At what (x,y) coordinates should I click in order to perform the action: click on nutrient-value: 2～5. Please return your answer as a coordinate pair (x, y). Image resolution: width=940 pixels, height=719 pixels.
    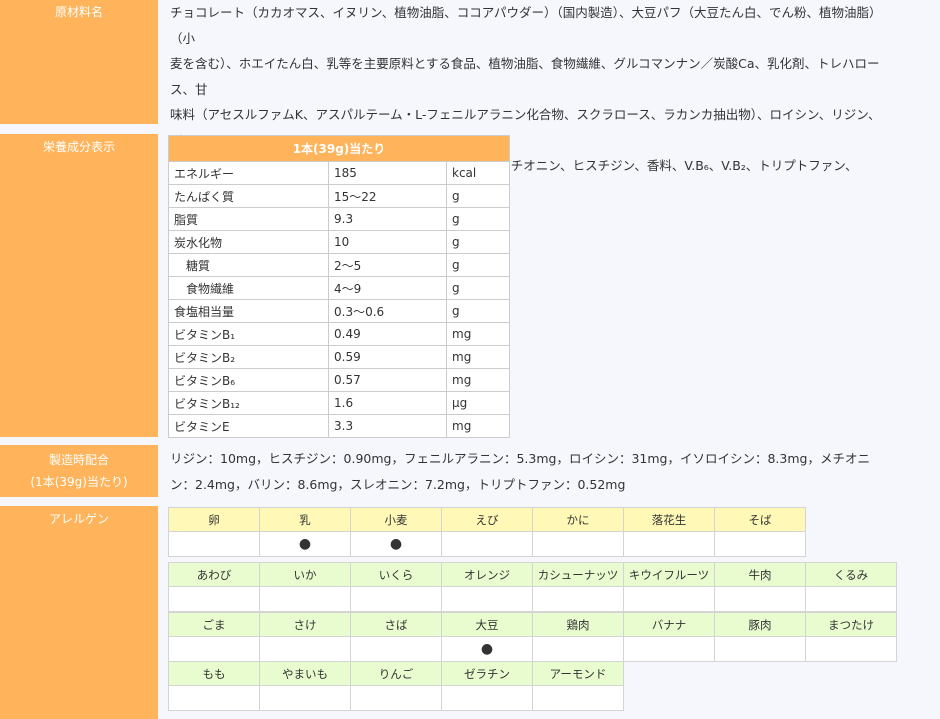
    Looking at the image, I should click on (387, 265).